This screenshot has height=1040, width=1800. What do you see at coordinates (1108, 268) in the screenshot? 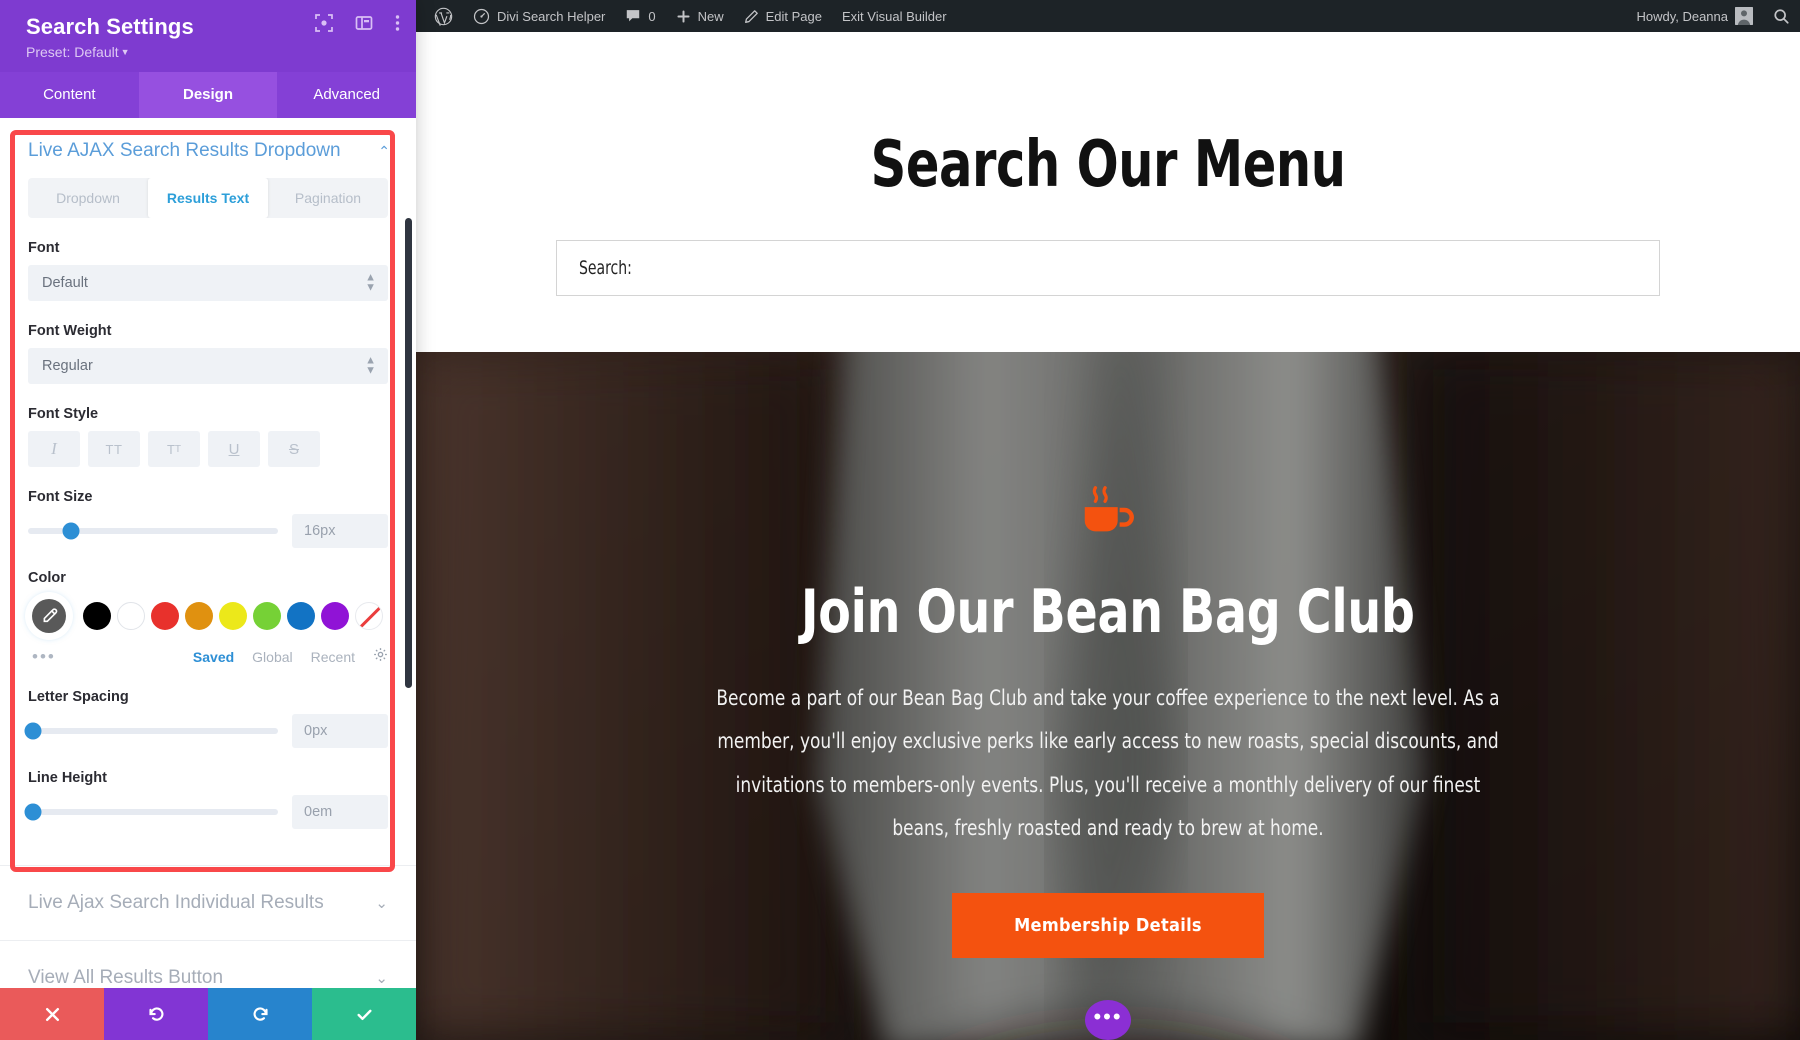
I see `search-input-wrapper: Search:` at bounding box center [1108, 268].